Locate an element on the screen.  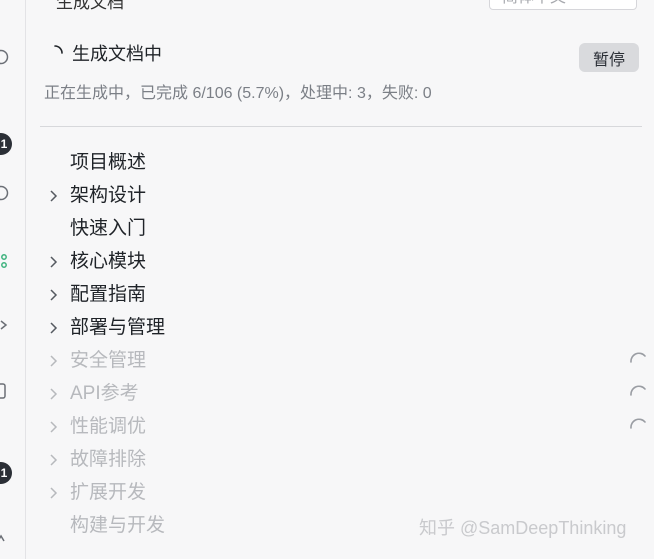
tree-item: API参考 is located at coordinates (343, 394).